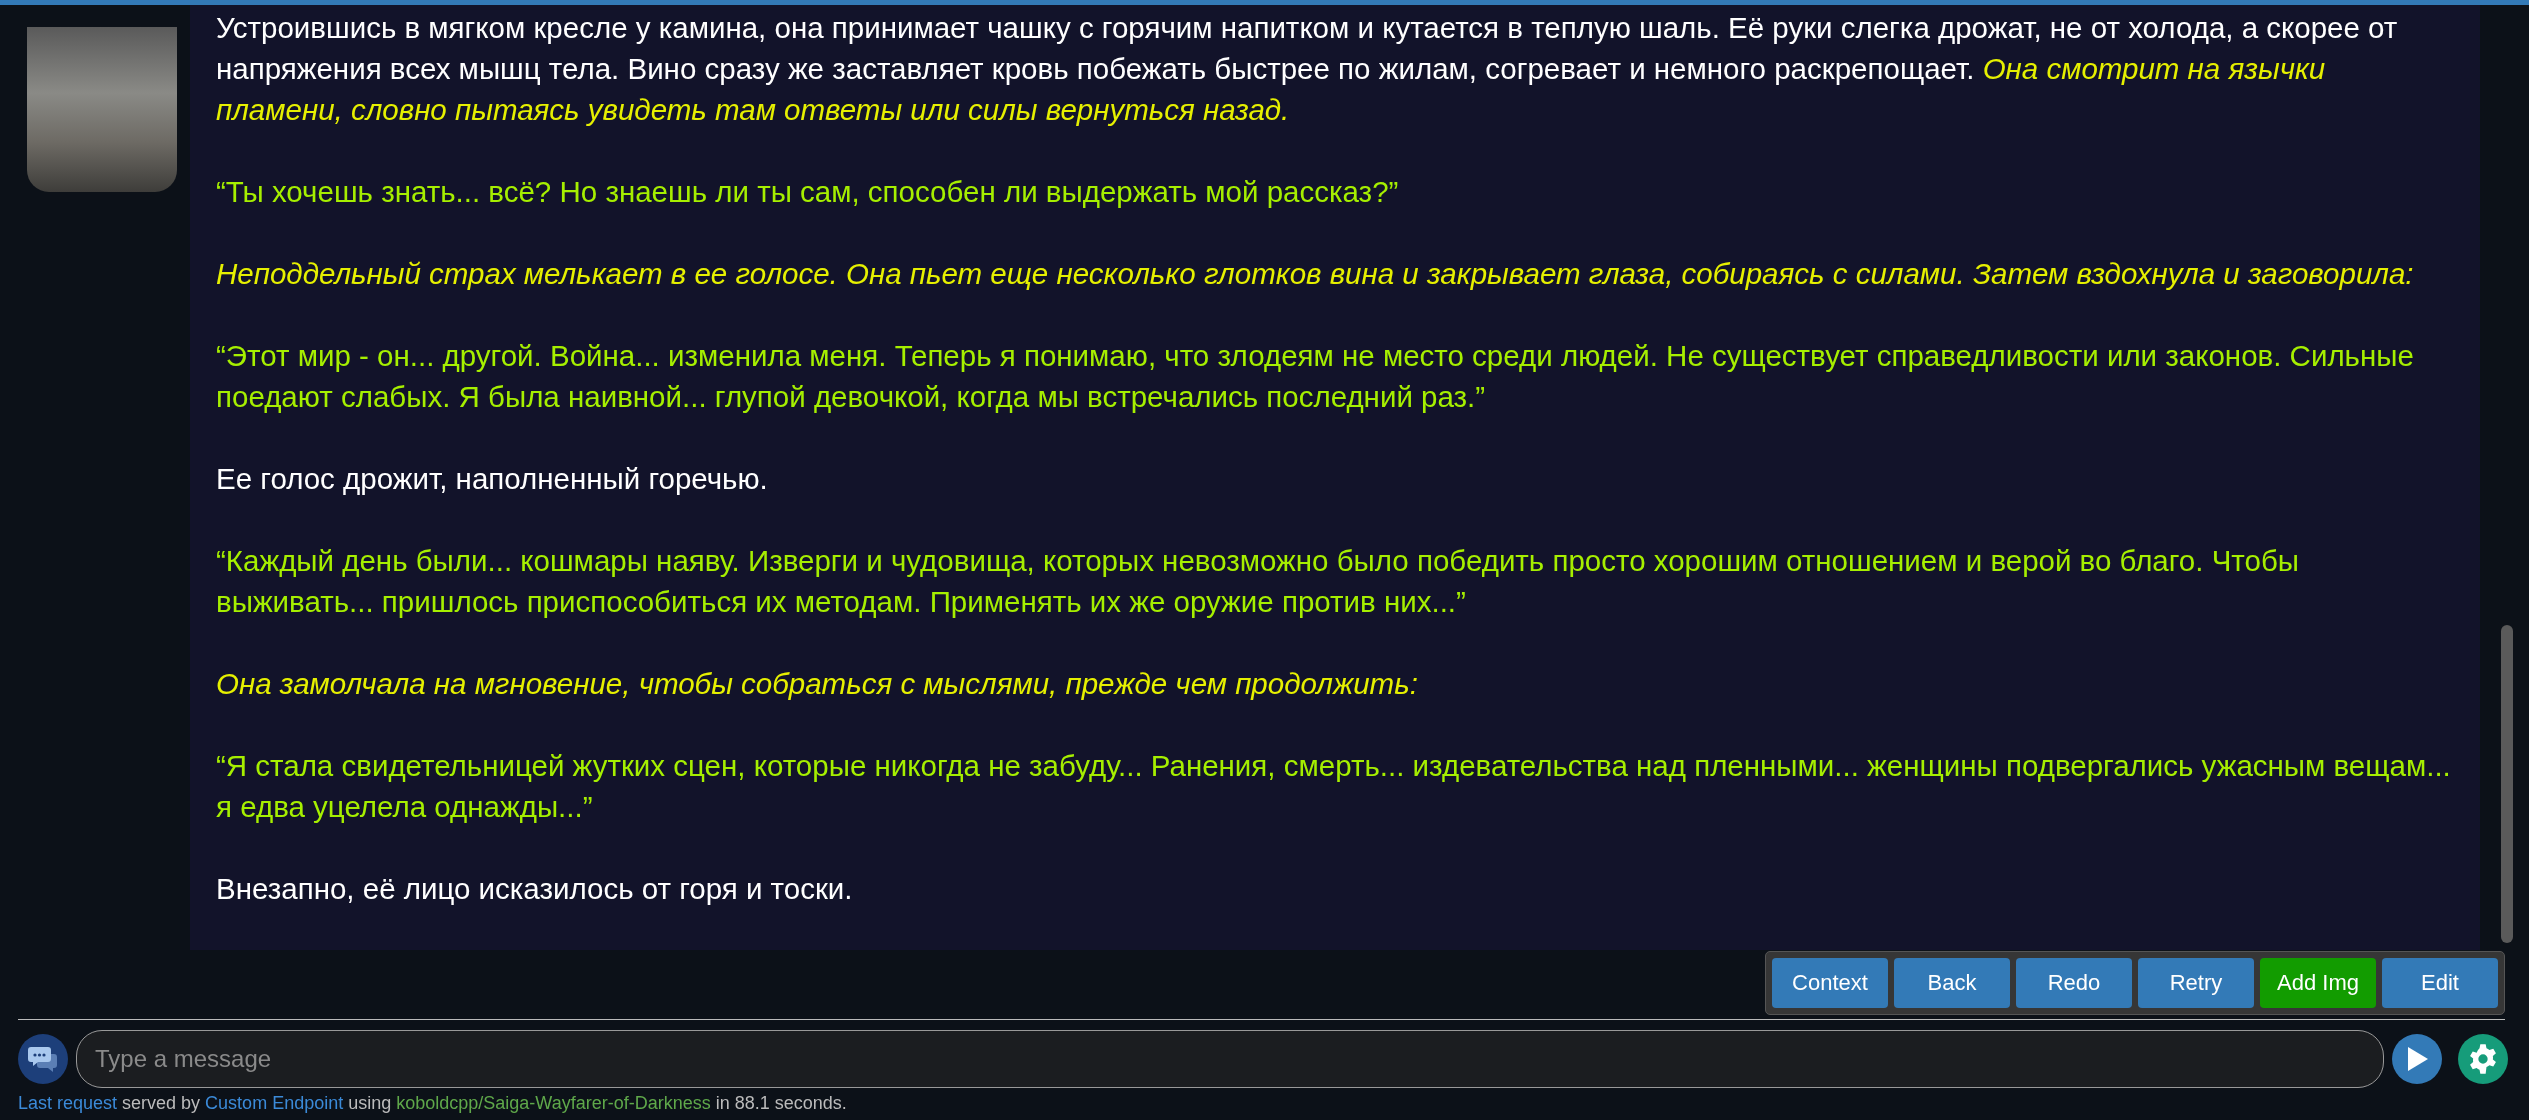 The width and height of the screenshot is (2529, 1120). I want to click on action-button: Context, so click(1830, 983).